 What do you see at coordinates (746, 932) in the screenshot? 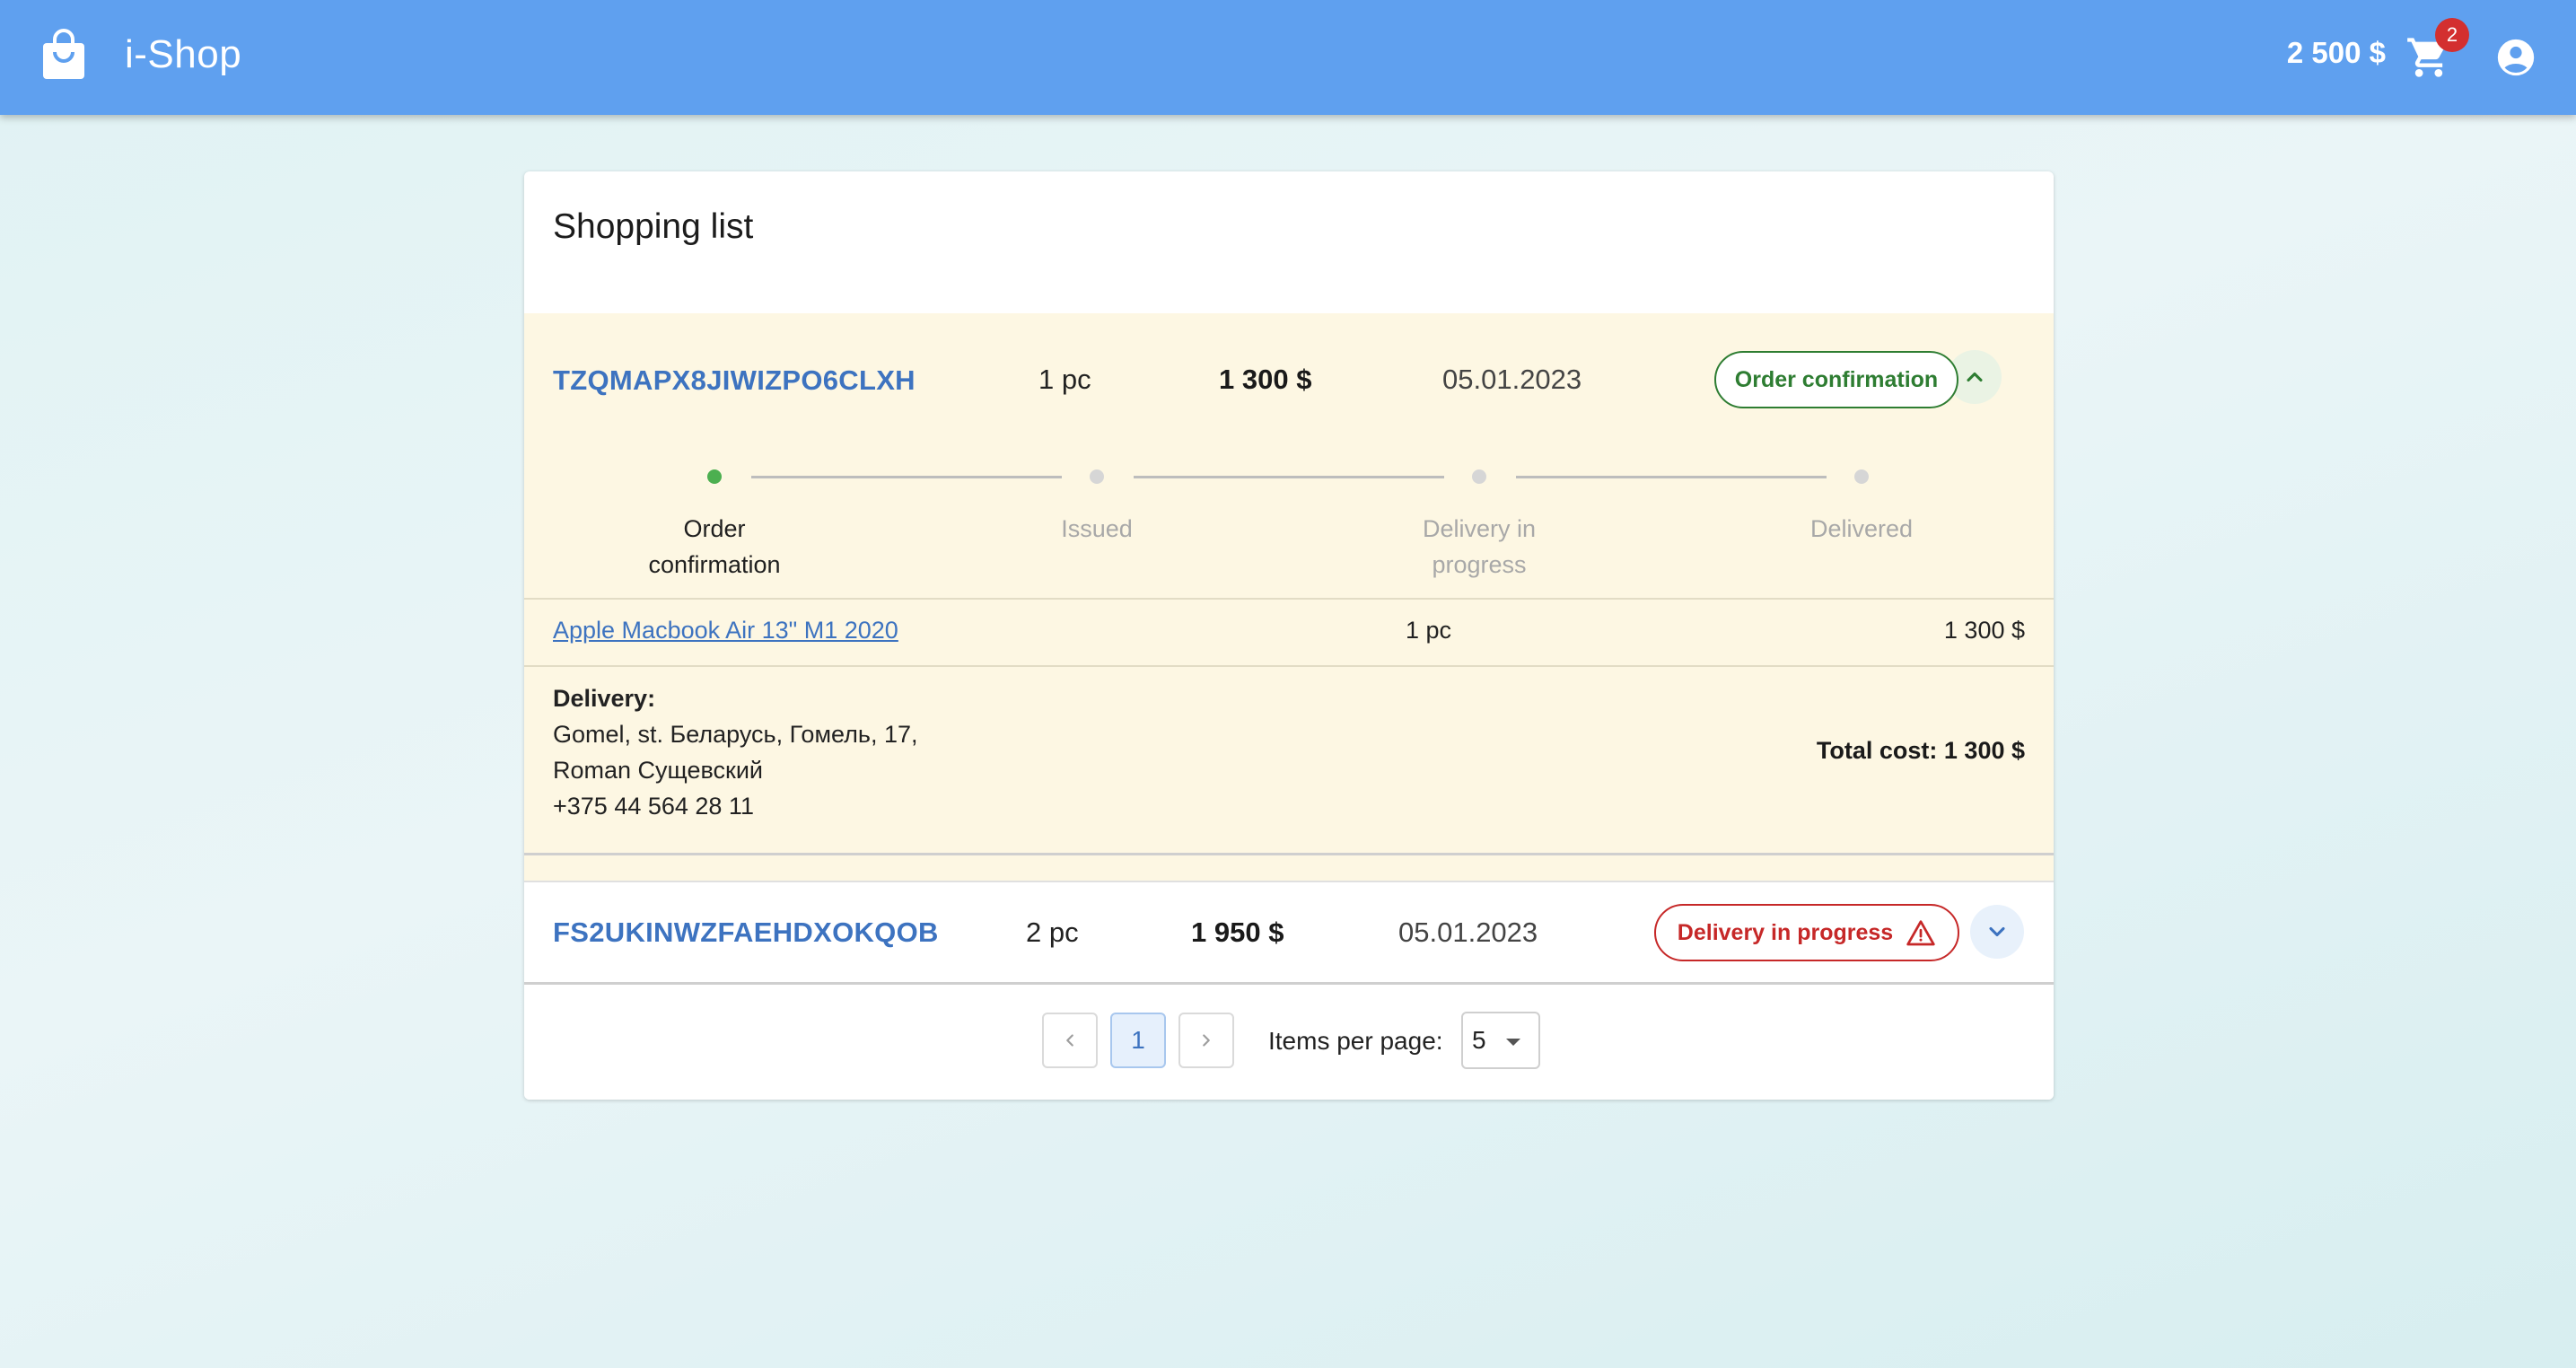
I see `order-id: FS2UKINWZFAEHDXOKQOB` at bounding box center [746, 932].